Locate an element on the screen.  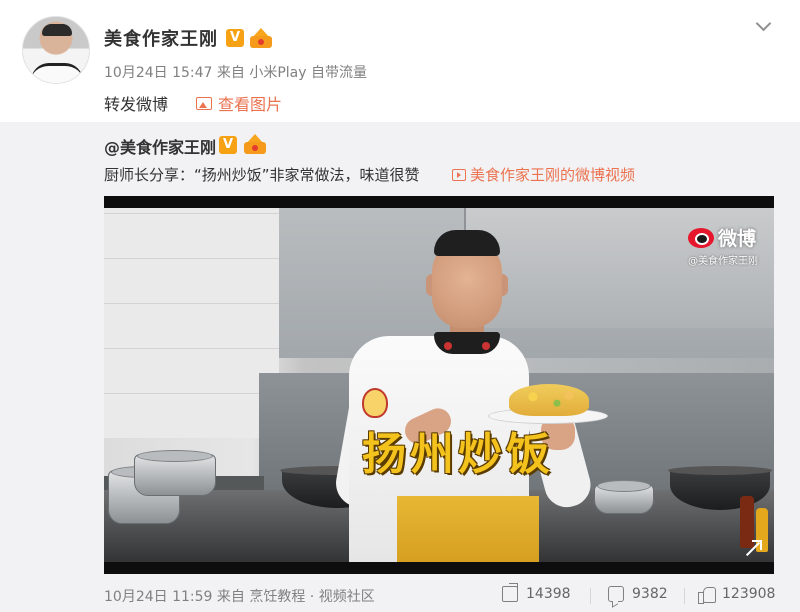
post-meta: 10月24日 15:47 来自 小米Play 自带流量 is located at coordinates (235, 72).